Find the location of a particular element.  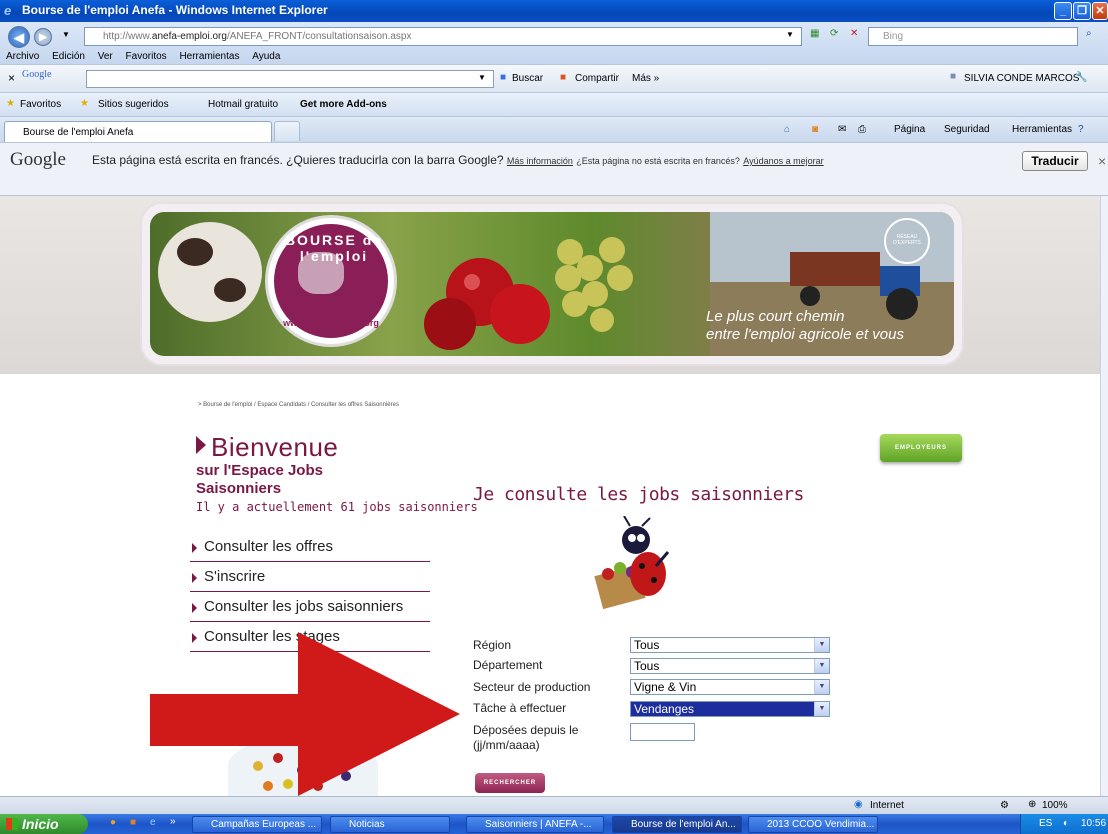

ie-quicklaunch-icon: e is located at coordinates (153, 822).